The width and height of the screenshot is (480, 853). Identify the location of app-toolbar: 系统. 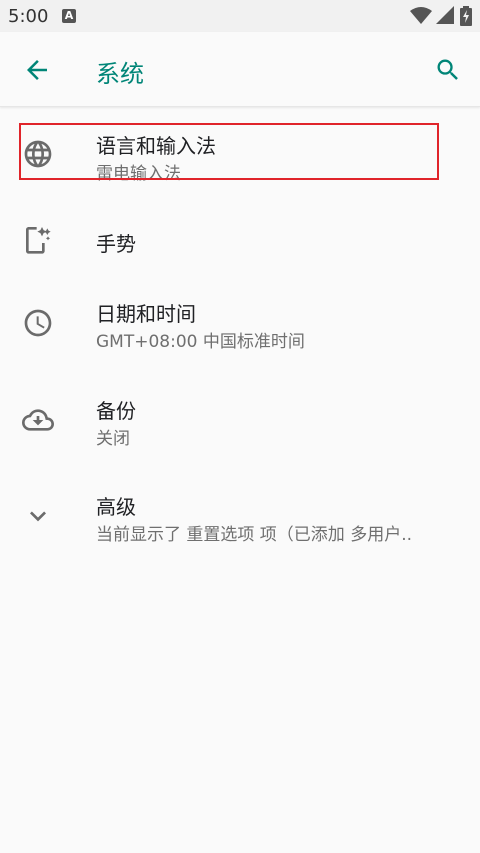
(240, 69).